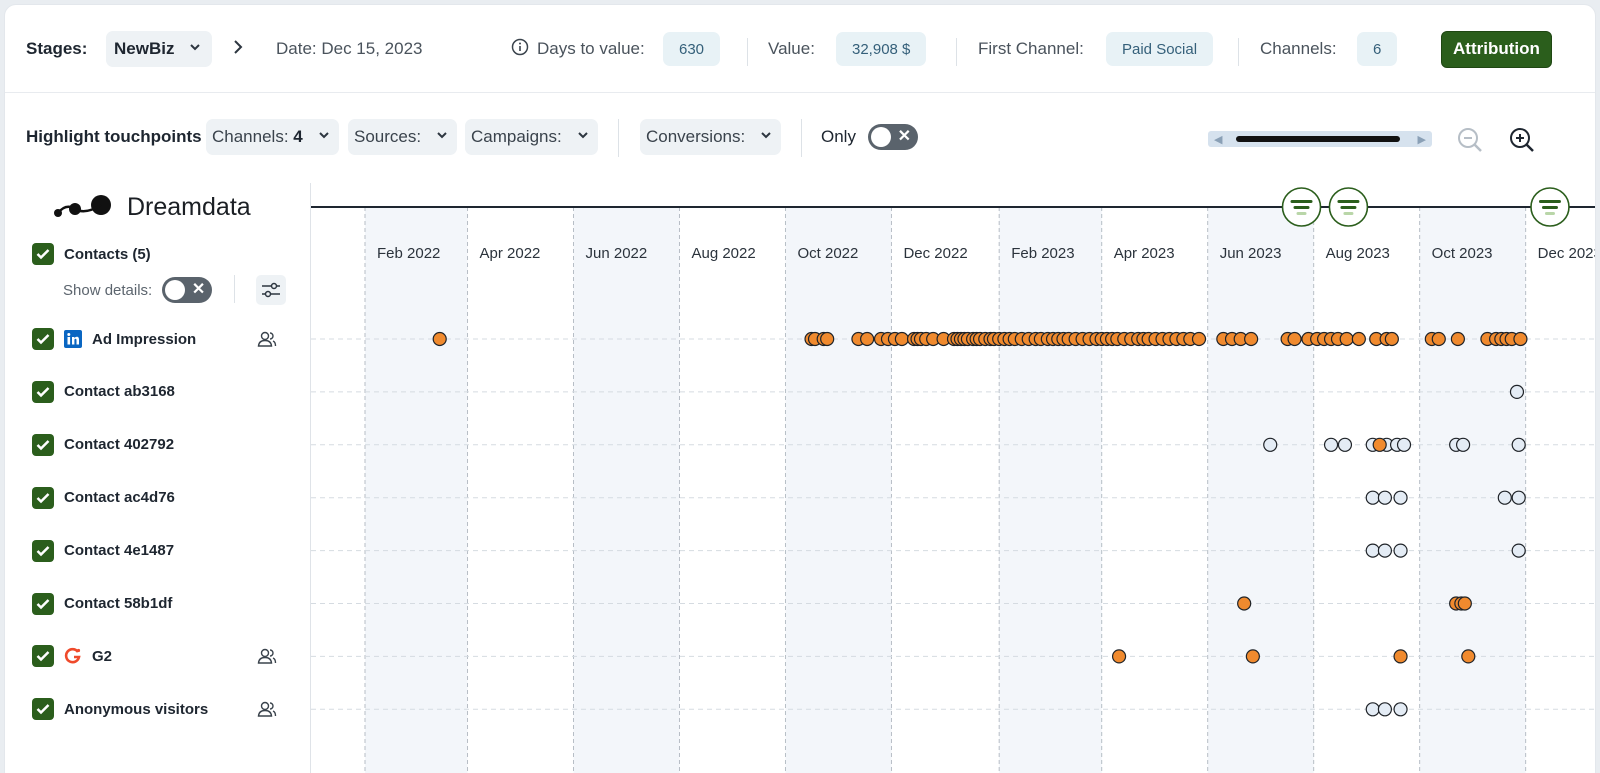 The width and height of the screenshot is (1600, 773). What do you see at coordinates (838, 136) in the screenshot?
I see `only-label: Only` at bounding box center [838, 136].